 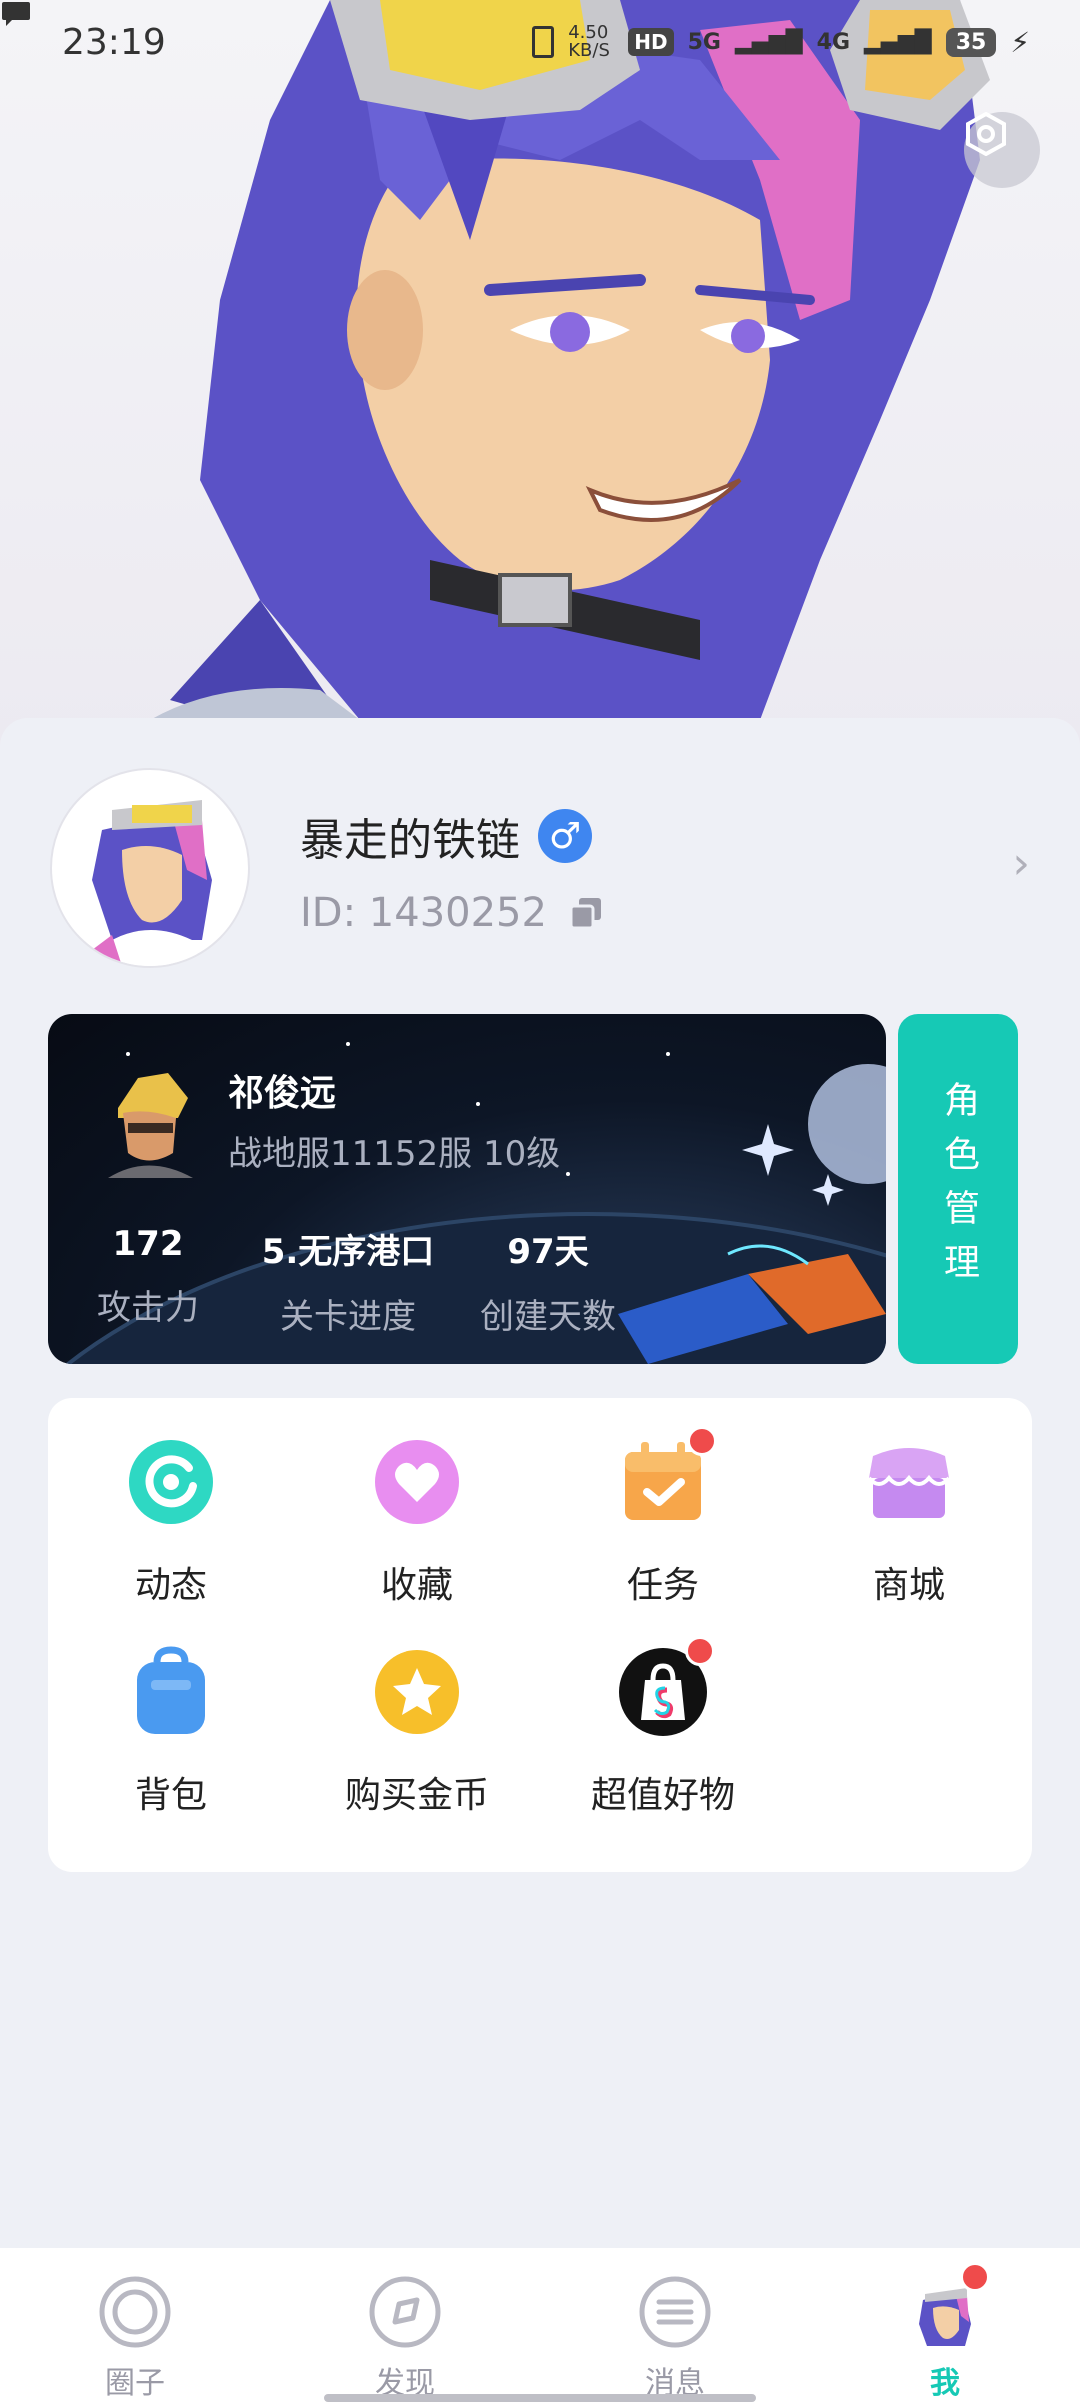 I want to click on menu-item-label: 背包, so click(x=170, y=1795).